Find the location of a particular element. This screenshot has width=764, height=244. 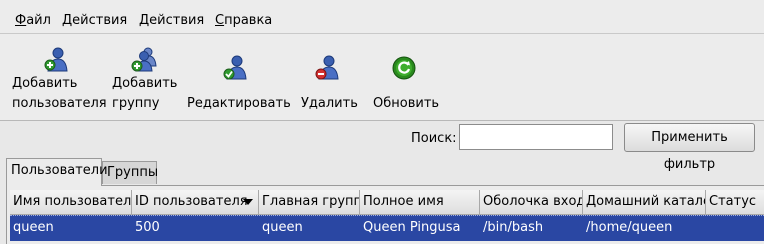

add-user-button: Добавить пользователя is located at coordinates (59, 77).